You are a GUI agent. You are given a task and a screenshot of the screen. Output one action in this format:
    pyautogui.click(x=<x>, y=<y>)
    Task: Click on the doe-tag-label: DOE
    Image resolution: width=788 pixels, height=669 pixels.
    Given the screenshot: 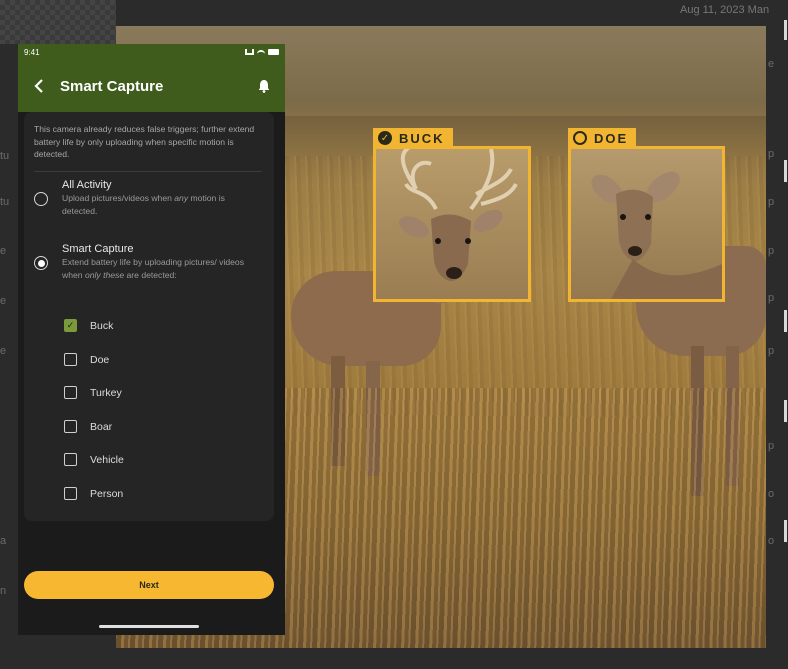 What is the action you would take?
    pyautogui.click(x=611, y=138)
    